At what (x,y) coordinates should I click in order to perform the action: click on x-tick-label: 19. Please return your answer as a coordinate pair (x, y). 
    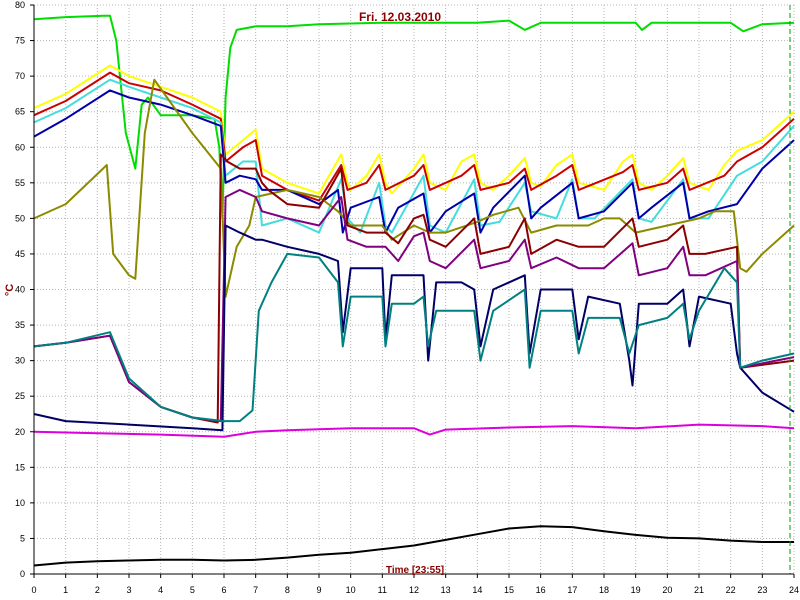
    Looking at the image, I should click on (636, 590).